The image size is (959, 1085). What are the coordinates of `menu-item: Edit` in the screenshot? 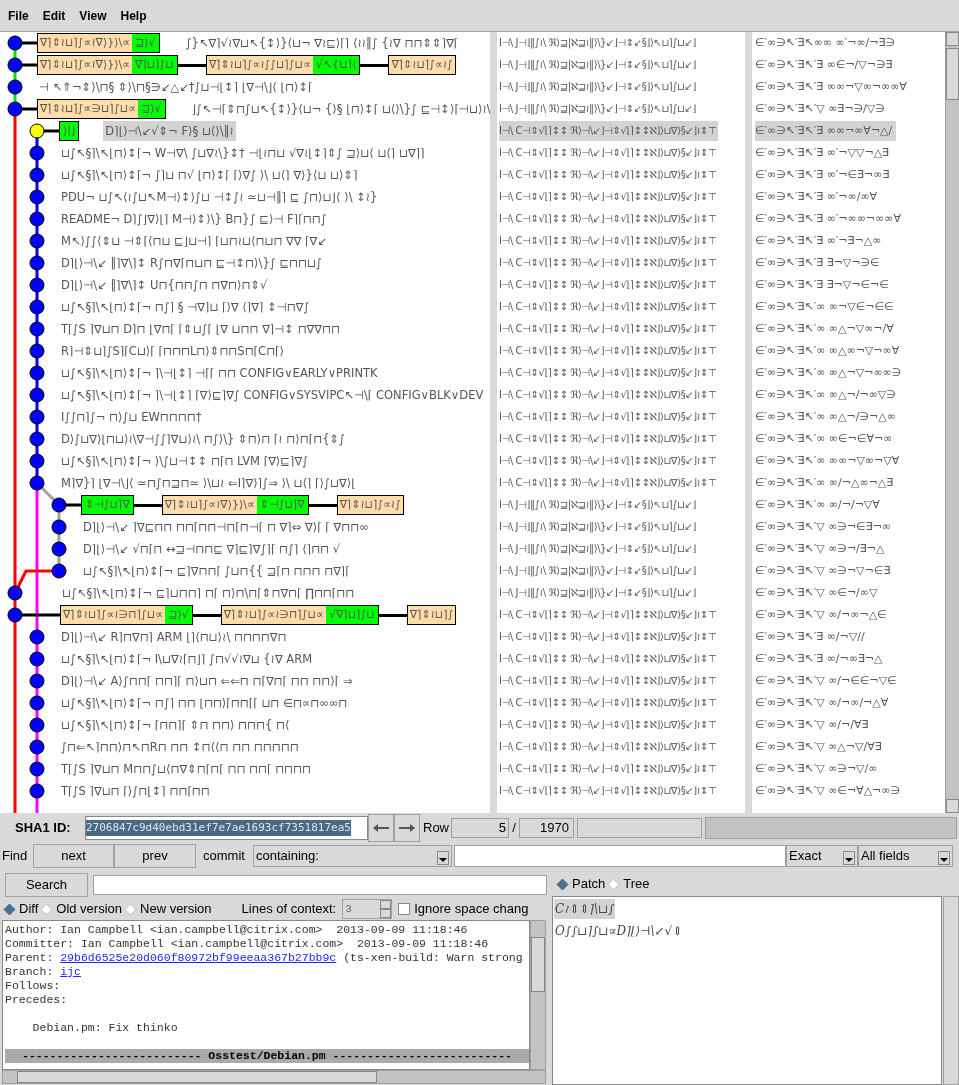 It's located at (54, 15).